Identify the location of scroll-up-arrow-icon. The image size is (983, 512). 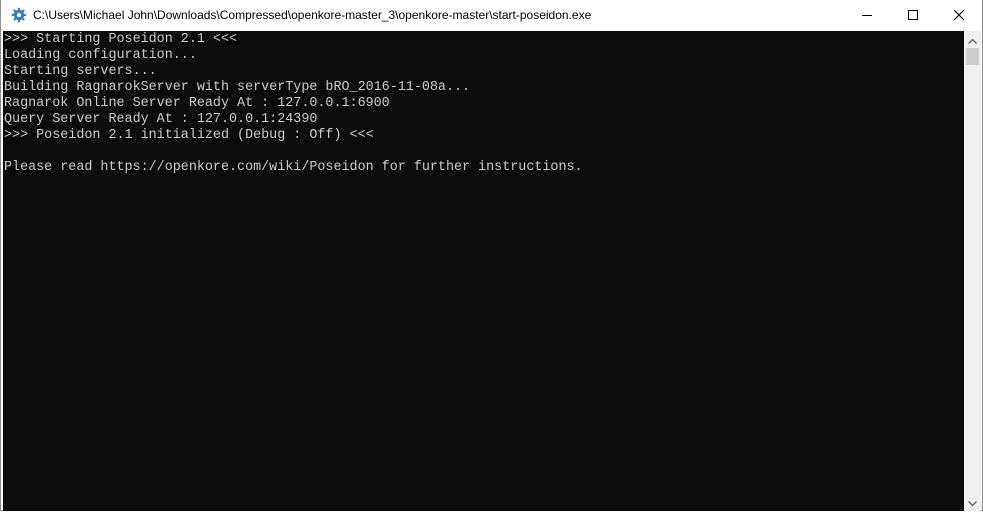
(972, 40).